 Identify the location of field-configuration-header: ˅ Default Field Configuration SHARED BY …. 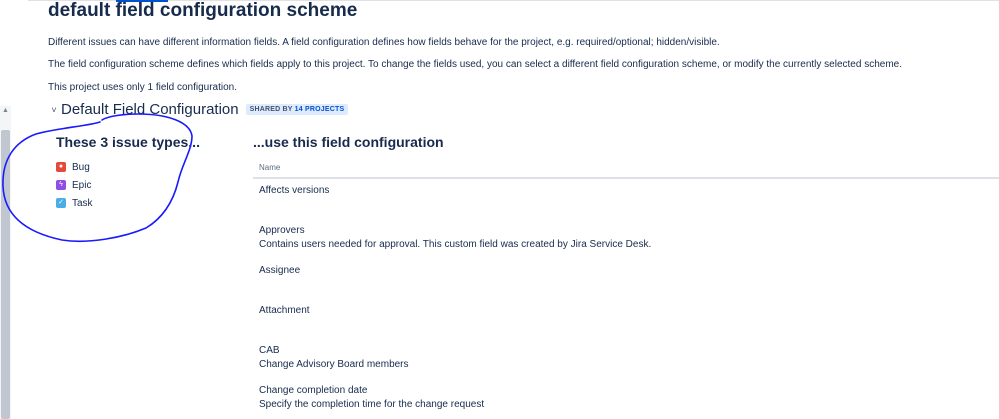
(198, 109).